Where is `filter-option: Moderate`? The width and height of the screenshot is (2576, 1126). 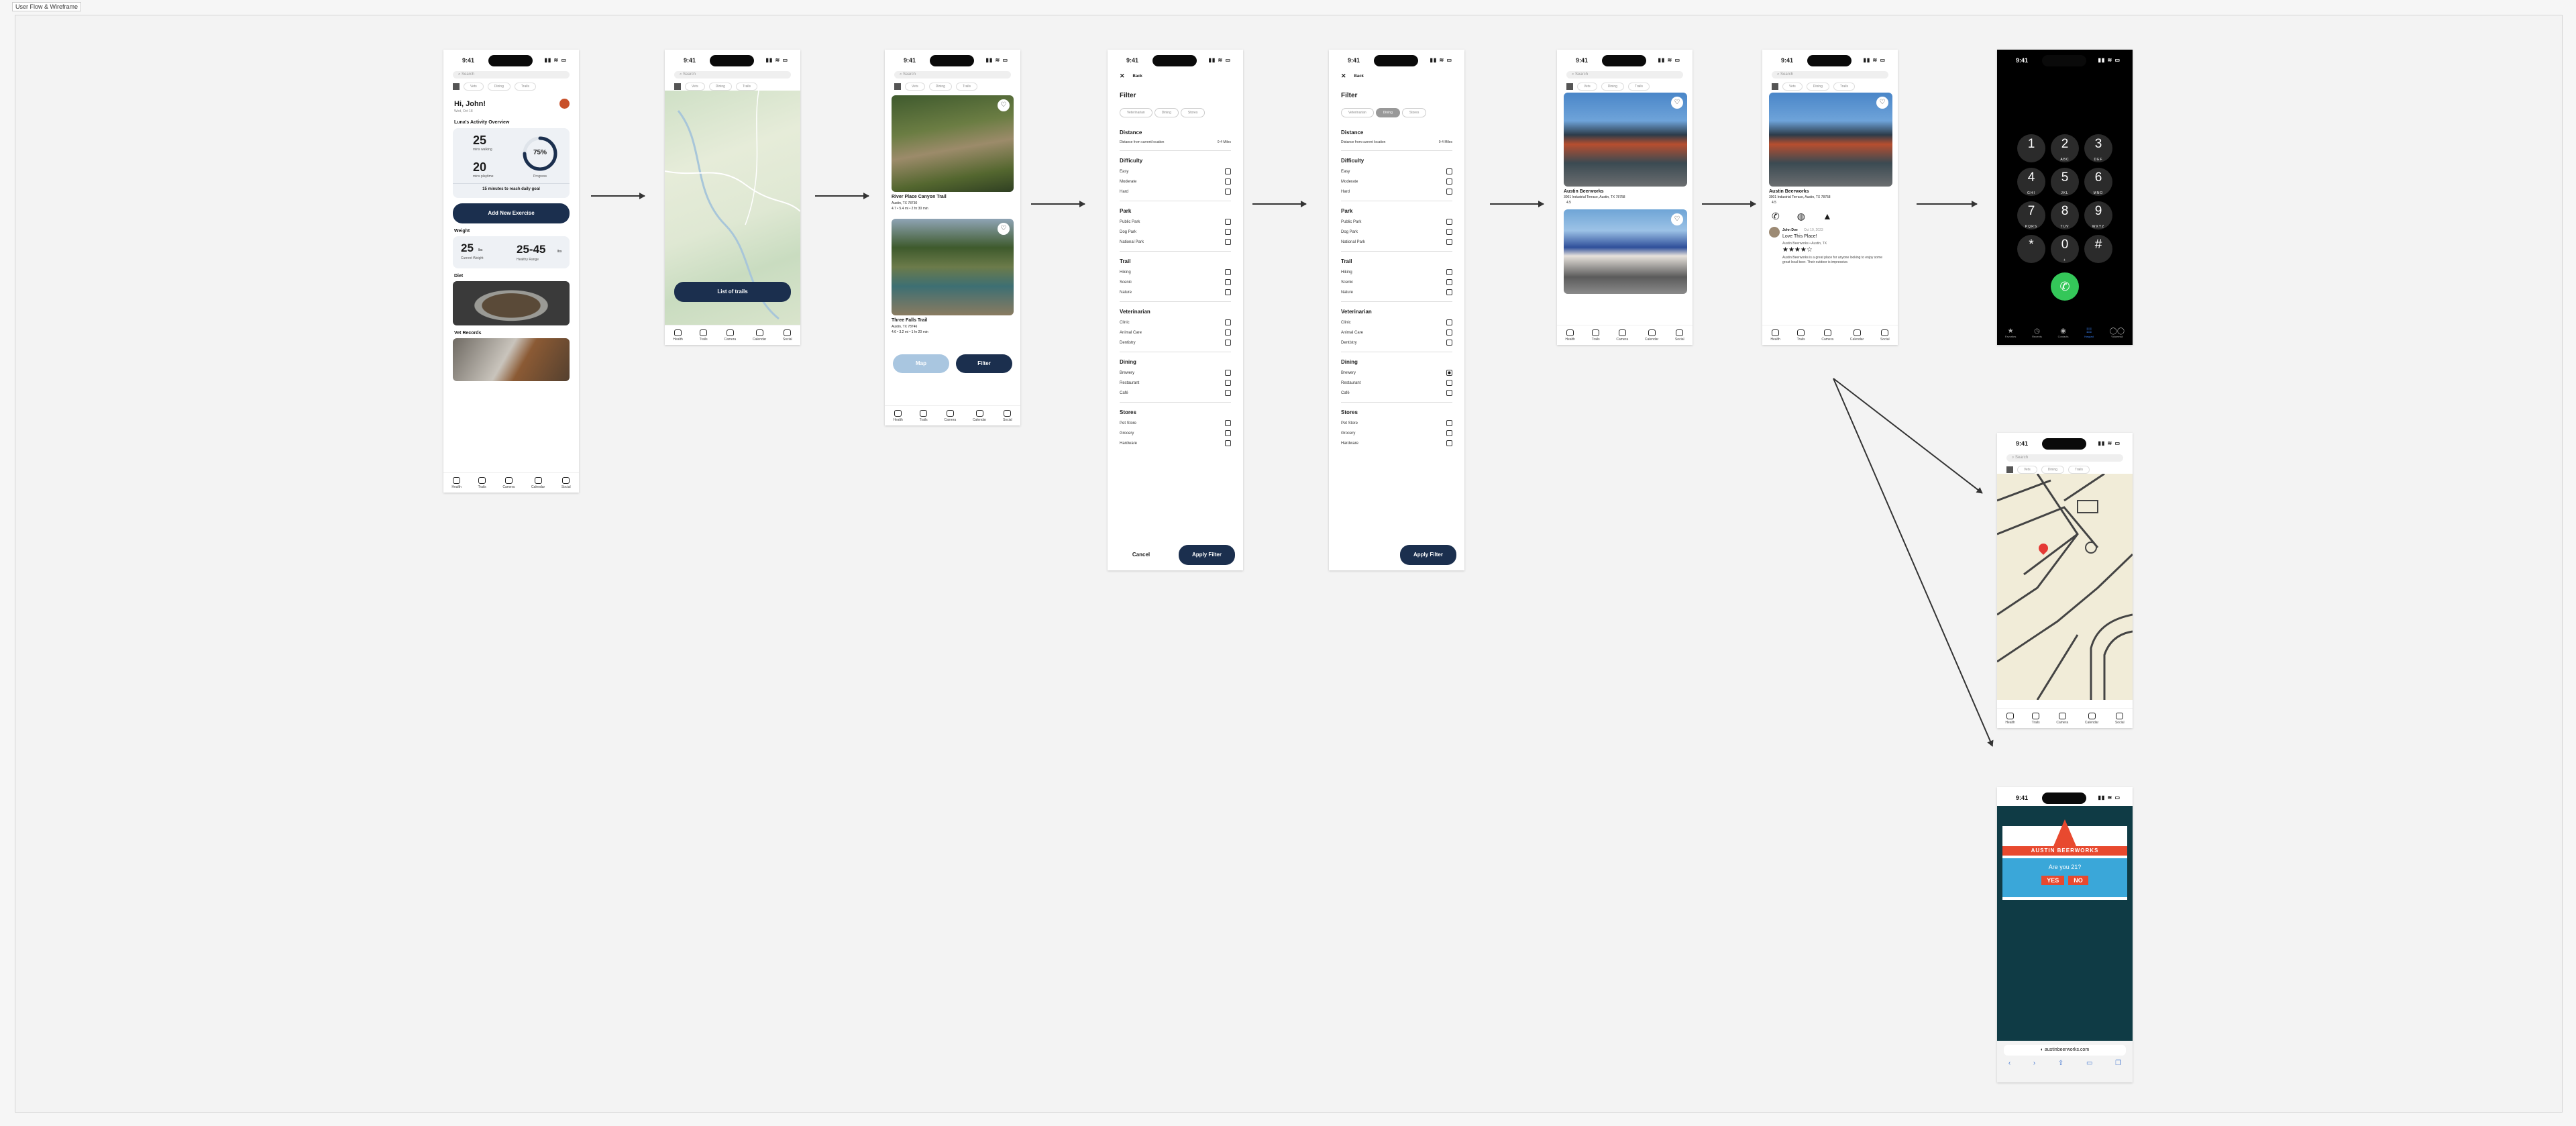
filter-option: Moderate is located at coordinates (1175, 181).